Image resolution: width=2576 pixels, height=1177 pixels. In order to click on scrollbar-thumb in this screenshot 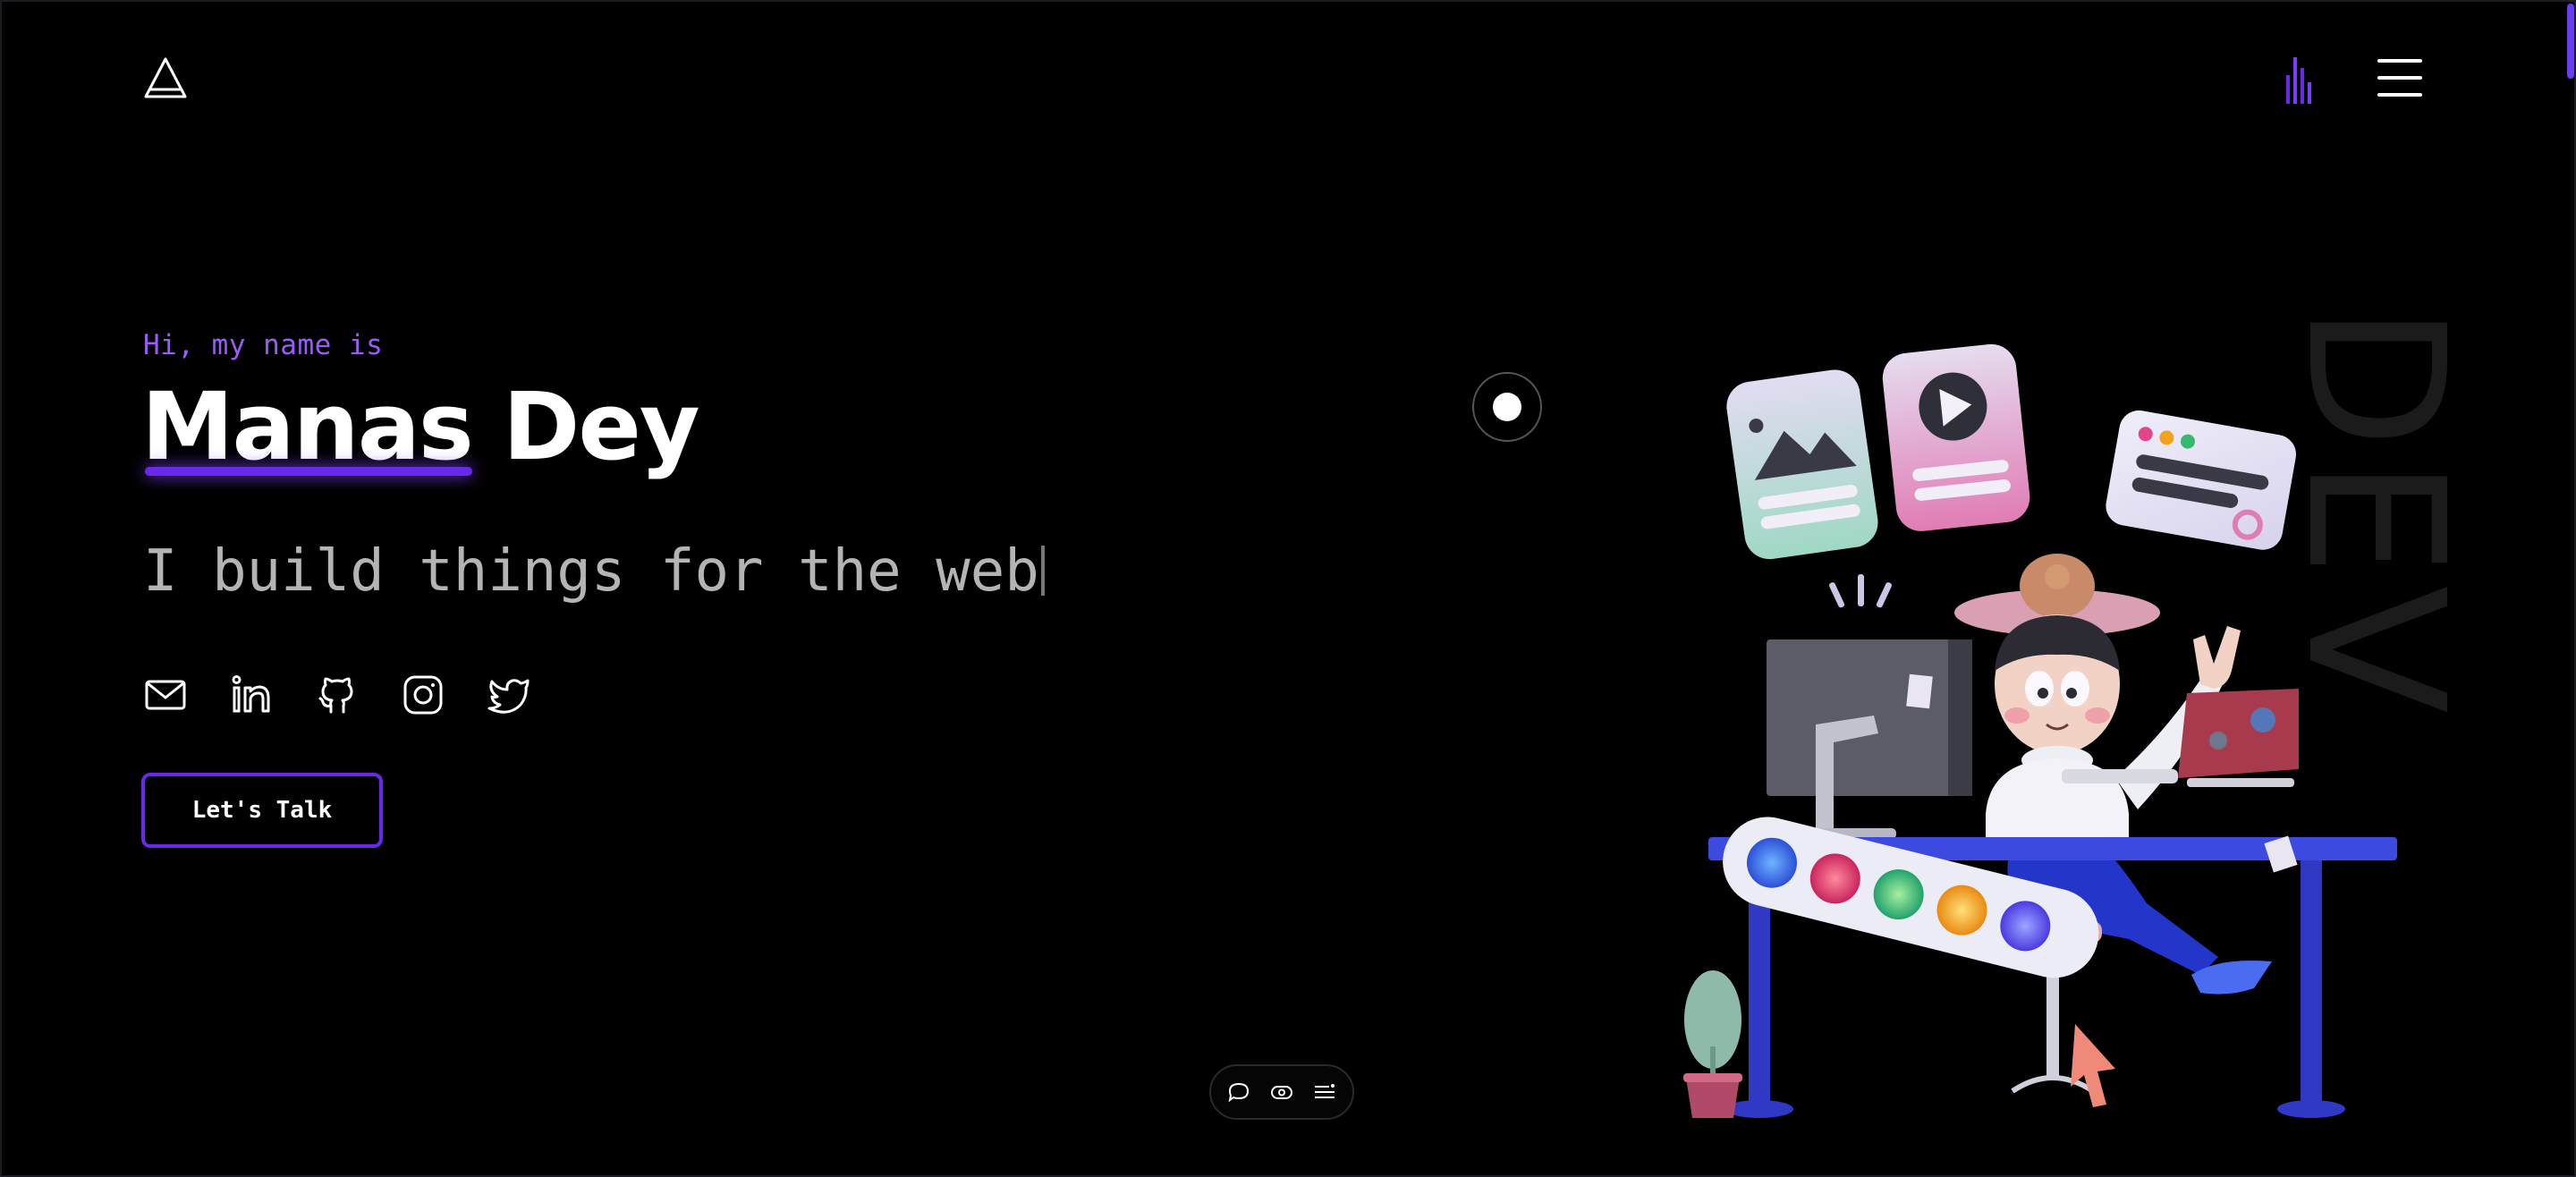, I will do `click(2570, 41)`.